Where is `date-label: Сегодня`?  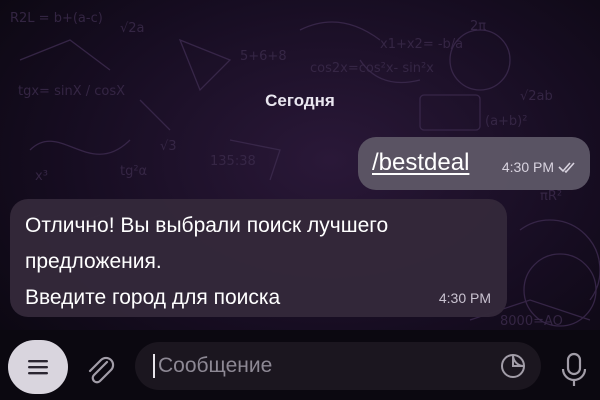
date-label: Сегодня is located at coordinates (300, 100).